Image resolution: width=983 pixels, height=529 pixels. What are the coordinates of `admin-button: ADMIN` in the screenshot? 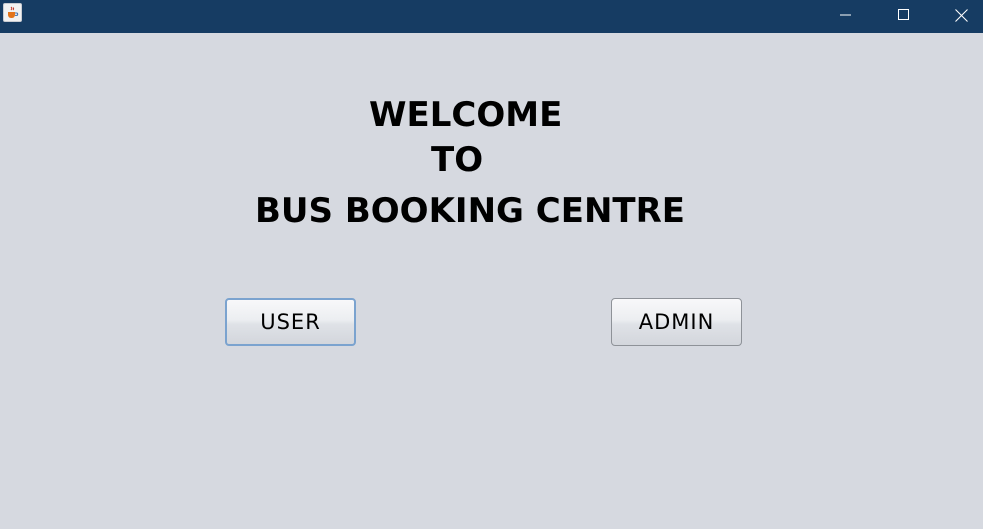 It's located at (676, 322).